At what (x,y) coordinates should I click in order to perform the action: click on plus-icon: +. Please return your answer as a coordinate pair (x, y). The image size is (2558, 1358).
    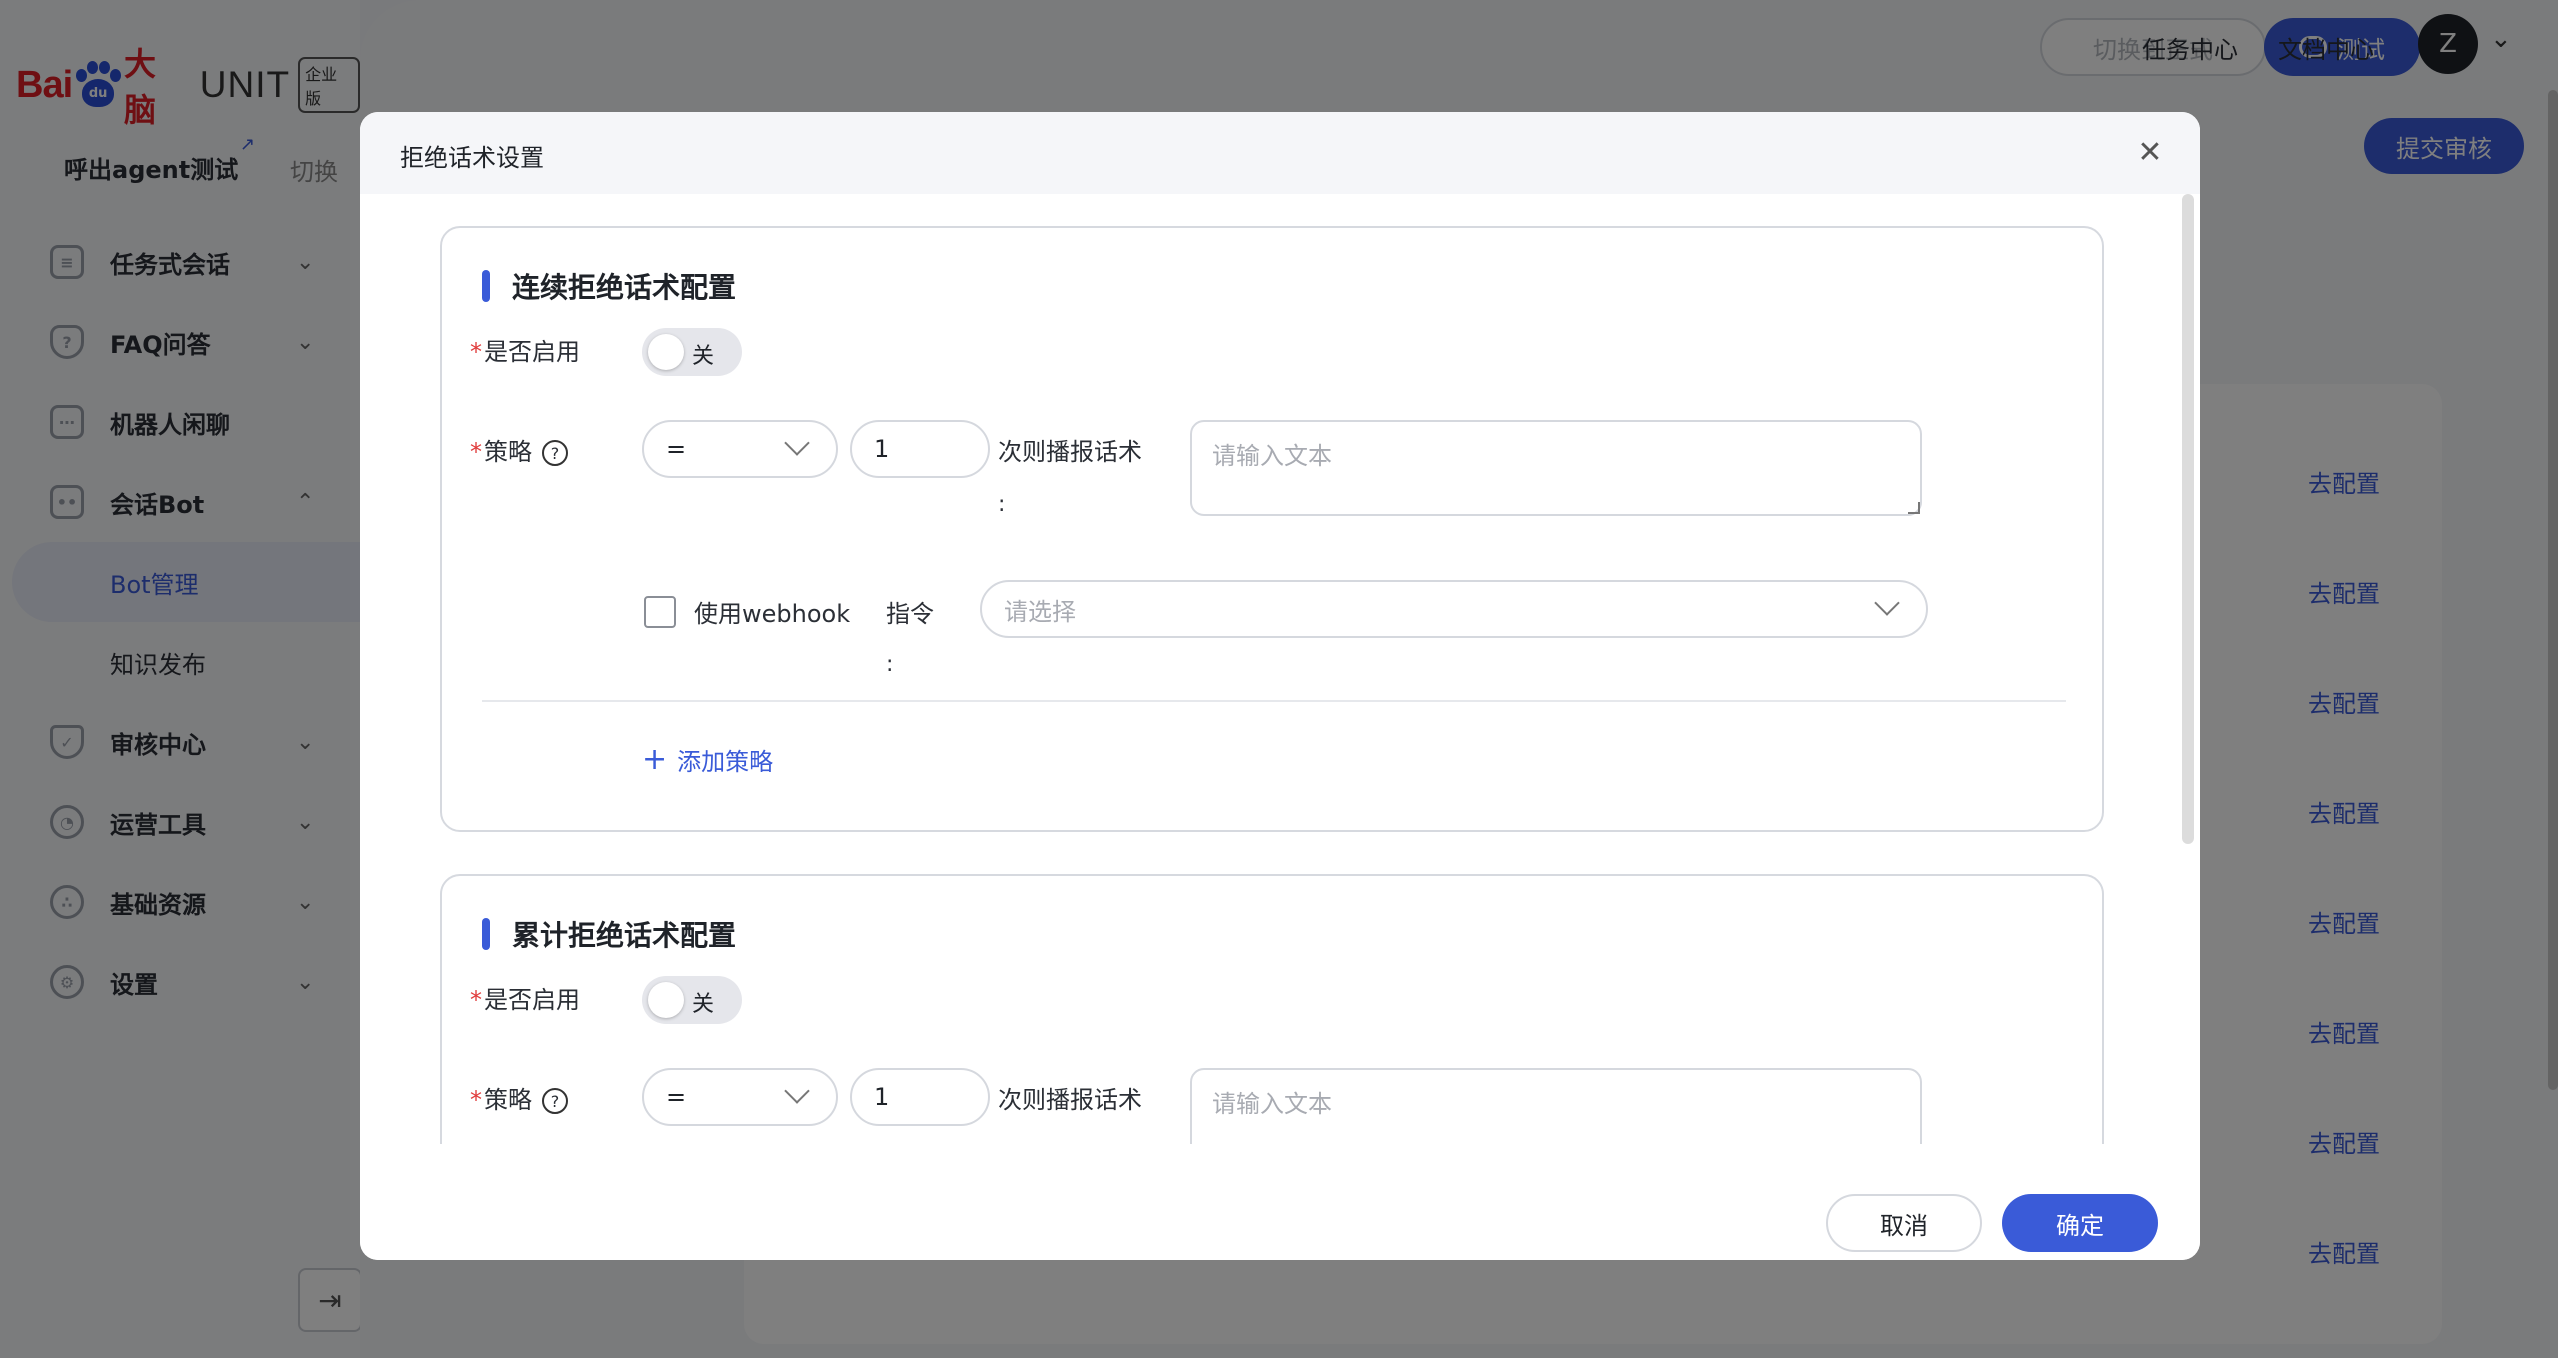
    Looking at the image, I should click on (655, 759).